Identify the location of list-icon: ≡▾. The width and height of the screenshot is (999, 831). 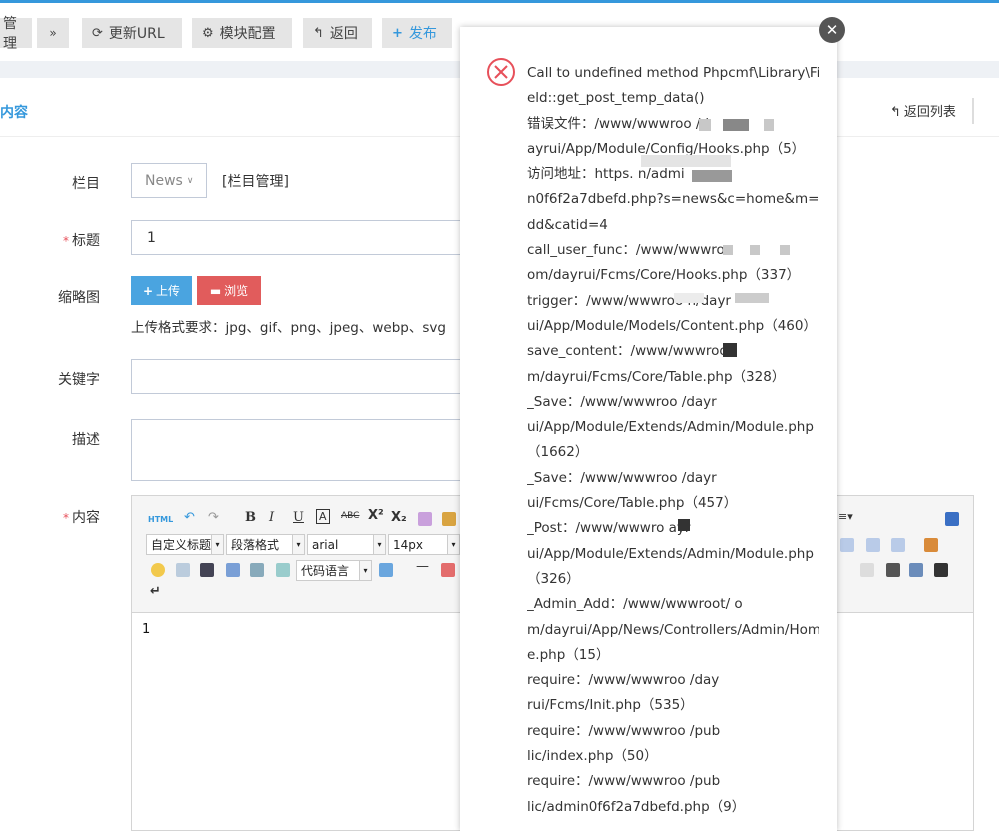
(845, 516).